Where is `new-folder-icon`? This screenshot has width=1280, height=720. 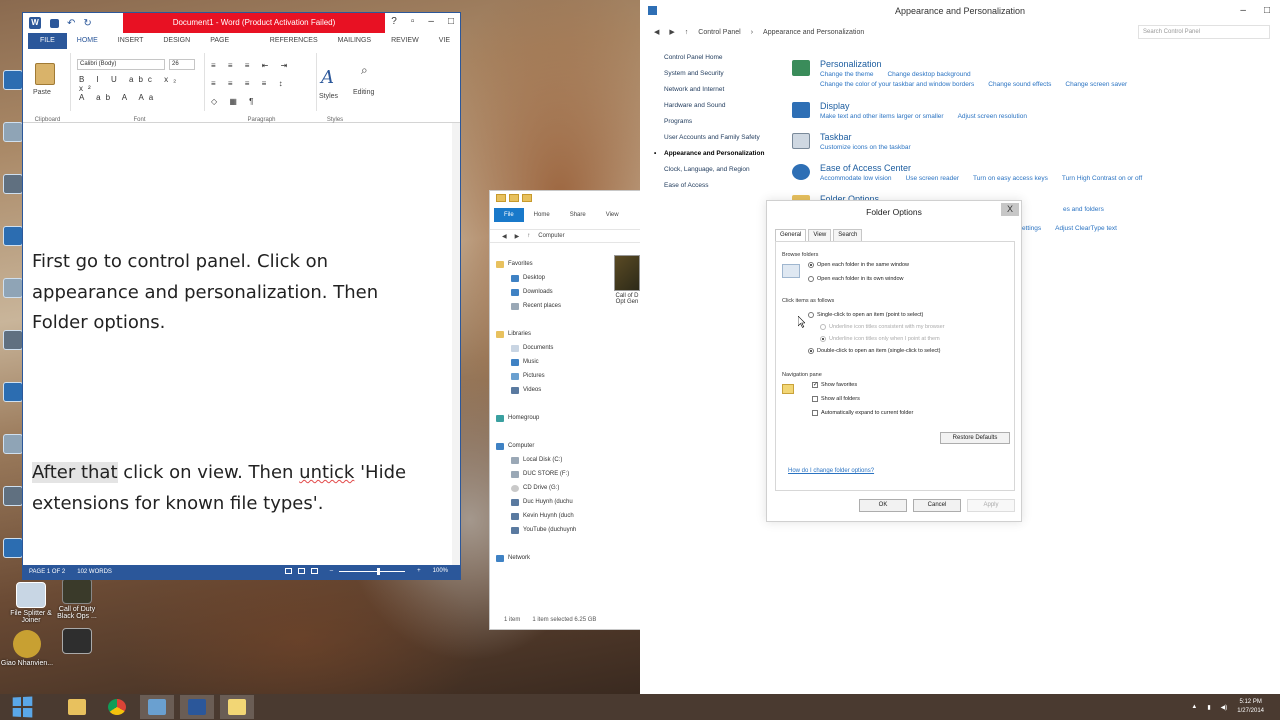 new-folder-icon is located at coordinates (527, 198).